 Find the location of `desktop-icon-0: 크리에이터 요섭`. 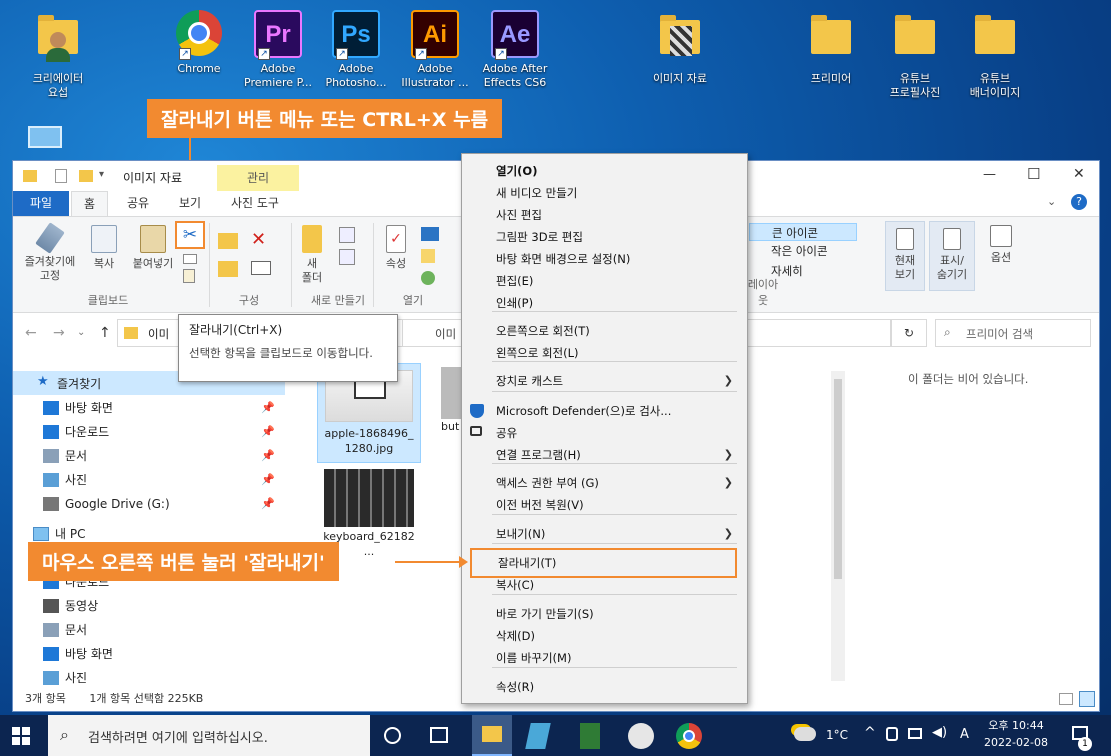

desktop-icon-0: 크리에이터 요섭 is located at coordinates (58, 55).